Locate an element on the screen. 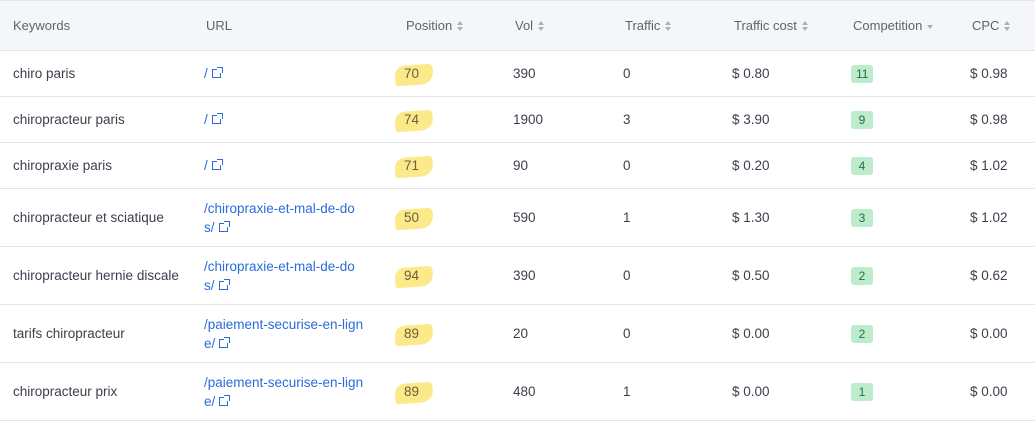  col-header-keywords-label: Keywords is located at coordinates (42, 25).